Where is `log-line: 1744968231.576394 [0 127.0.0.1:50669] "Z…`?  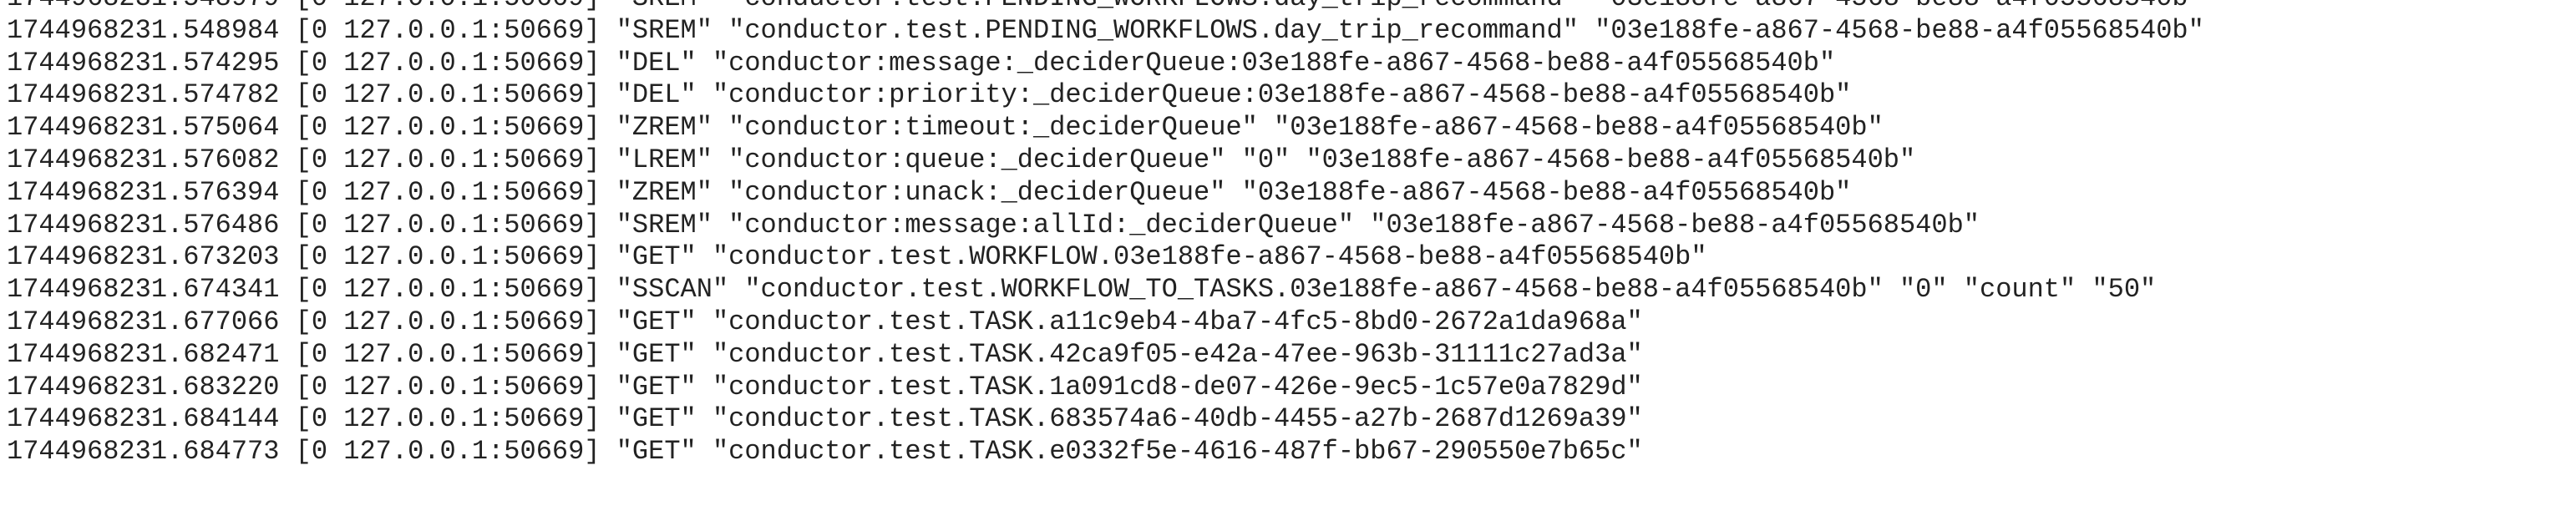
log-line: 1744968231.576394 [0 127.0.0.1:50669] "Z… is located at coordinates (929, 192).